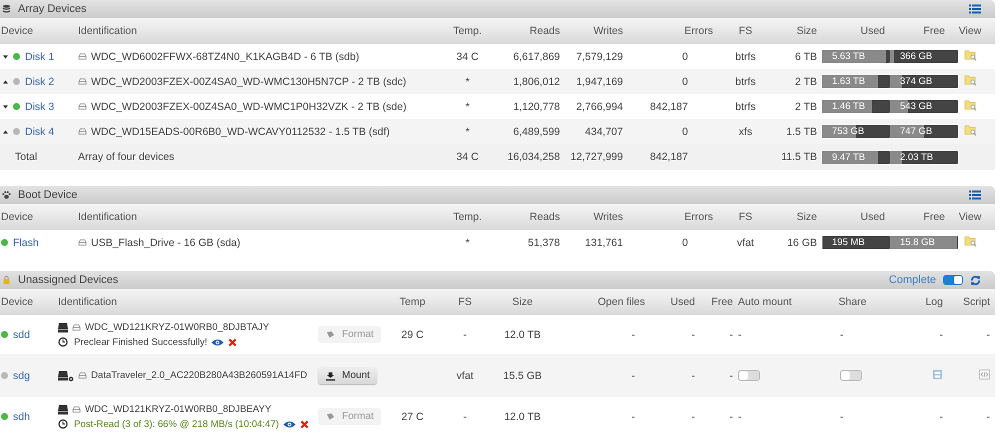 Image resolution: width=1000 pixels, height=447 pixels. I want to click on column-header: Free, so click(934, 31).